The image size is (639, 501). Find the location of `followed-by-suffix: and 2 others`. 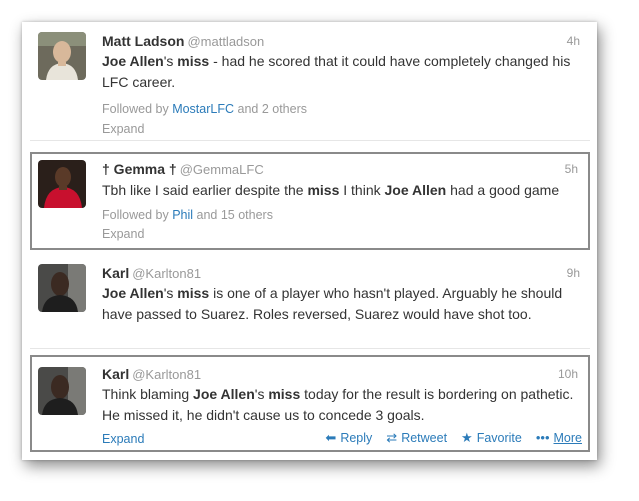

followed-by-suffix: and 2 others is located at coordinates (270, 109).